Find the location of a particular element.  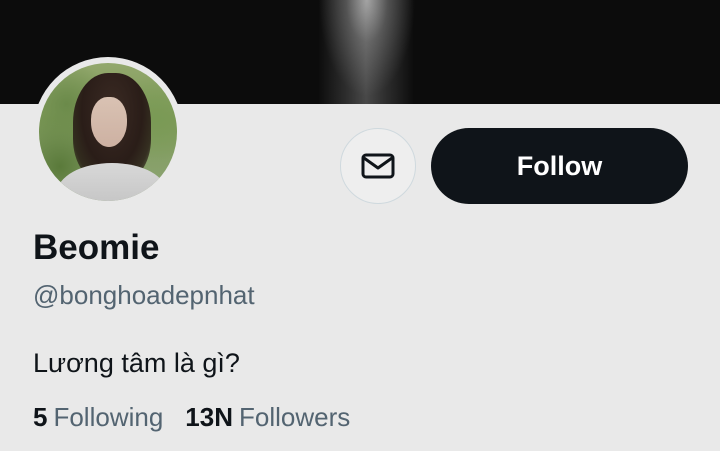

username-handle: @bonghoadepnhat is located at coordinates (144, 295).